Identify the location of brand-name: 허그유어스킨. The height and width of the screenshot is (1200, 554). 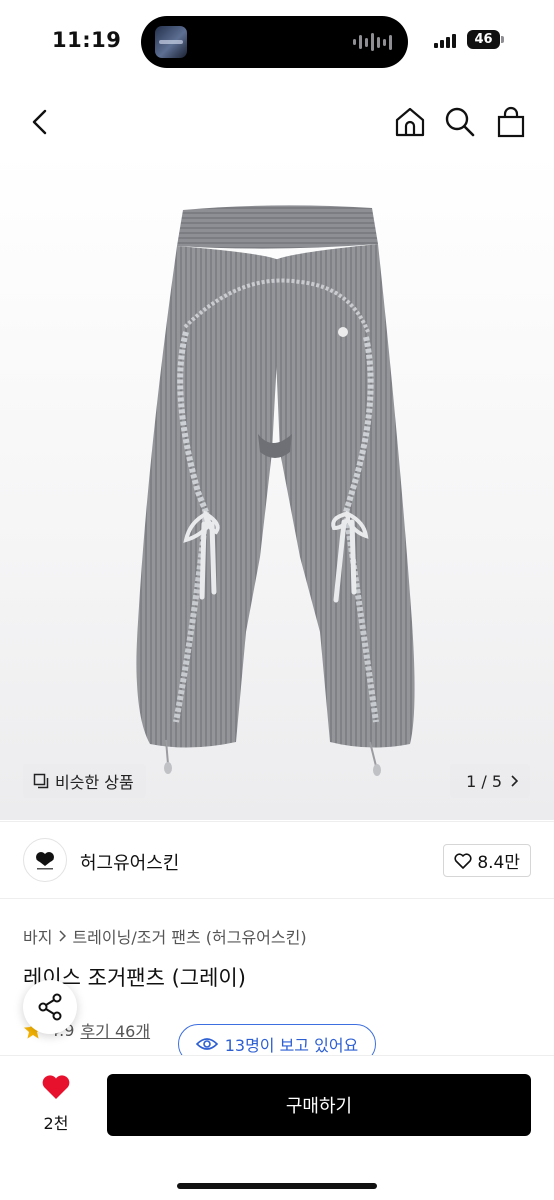
(129, 862).